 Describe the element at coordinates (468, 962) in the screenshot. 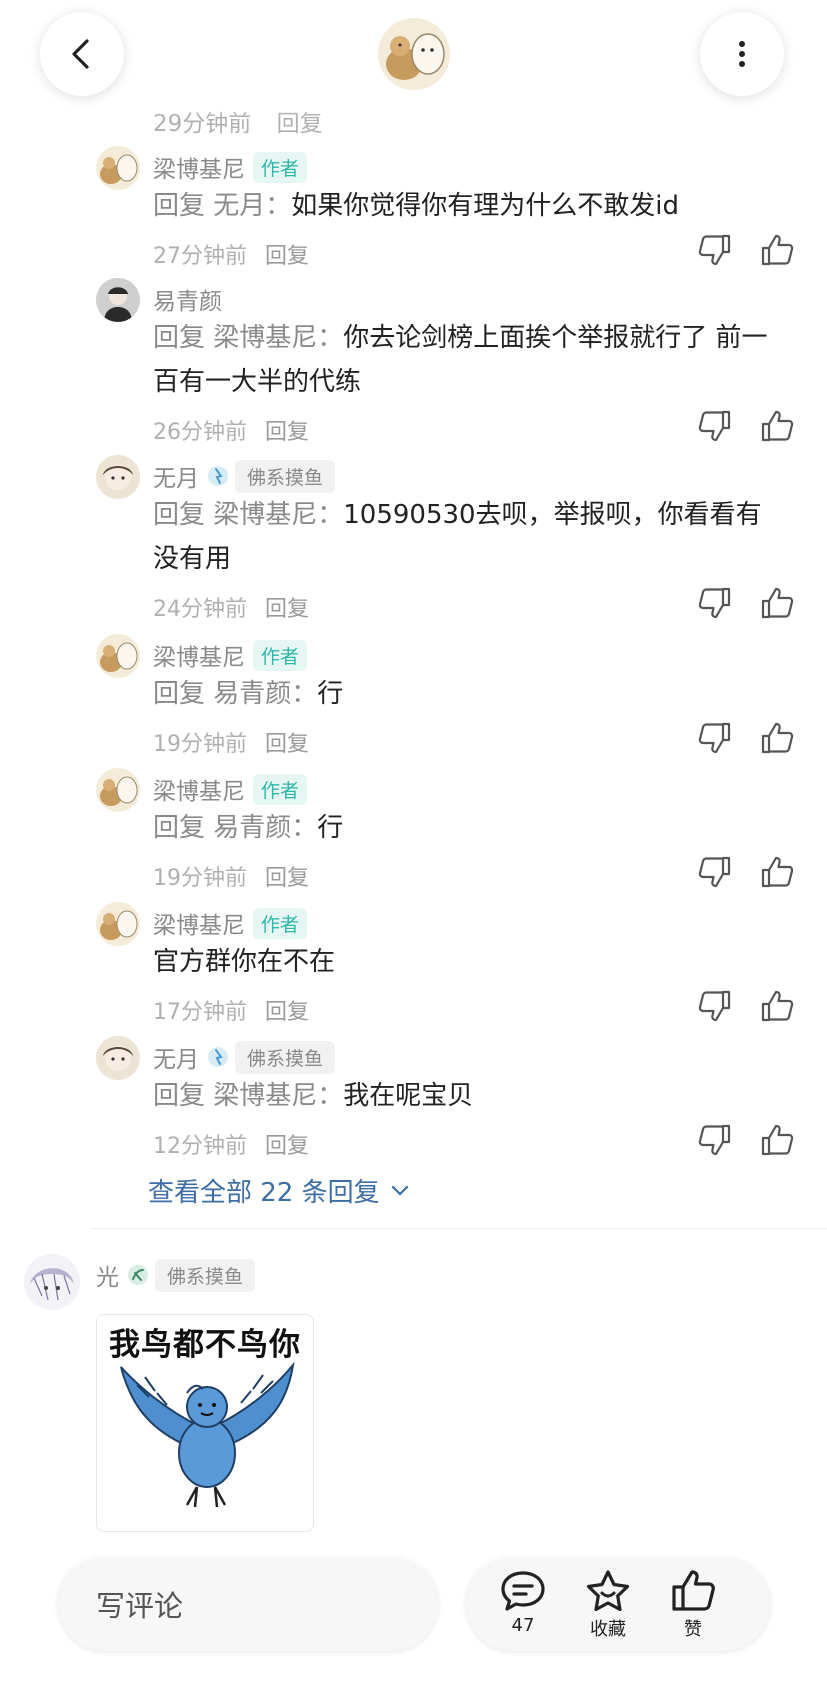

I see `reply-content: 官方群你在不在` at that location.